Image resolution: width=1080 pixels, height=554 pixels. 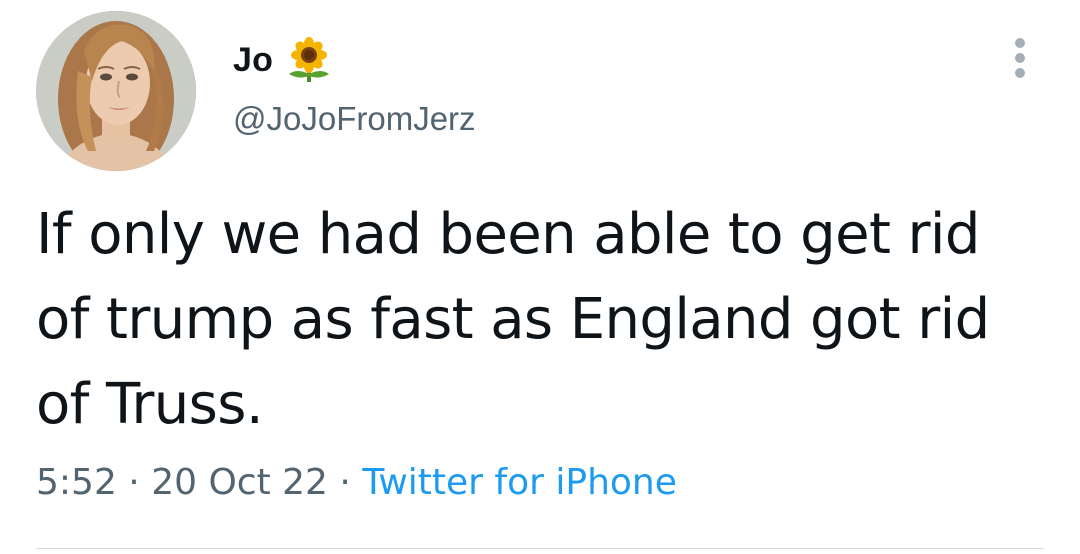 I want to click on tweet-date: 20 Oct 22, so click(x=239, y=482).